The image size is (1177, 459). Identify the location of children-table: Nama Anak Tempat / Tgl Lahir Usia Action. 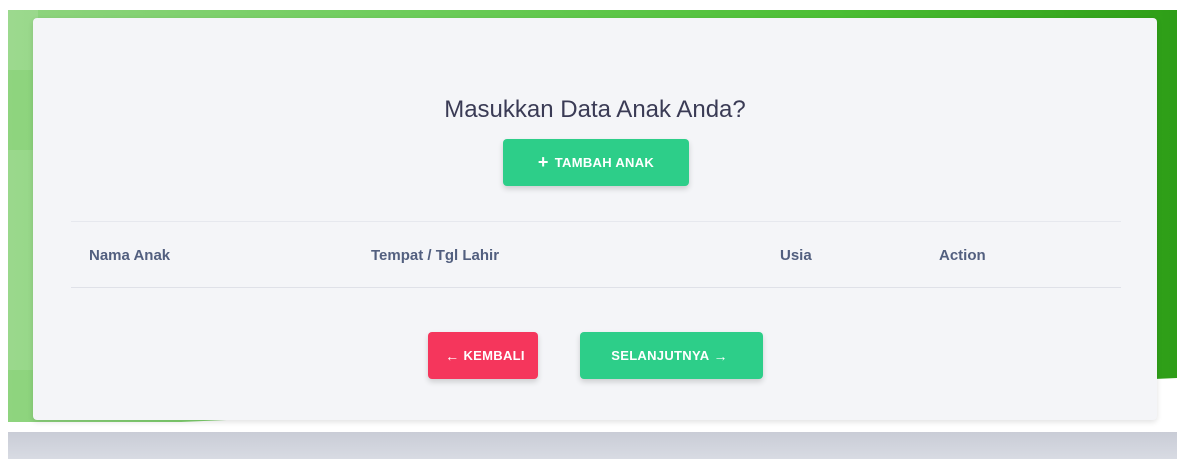
(596, 254).